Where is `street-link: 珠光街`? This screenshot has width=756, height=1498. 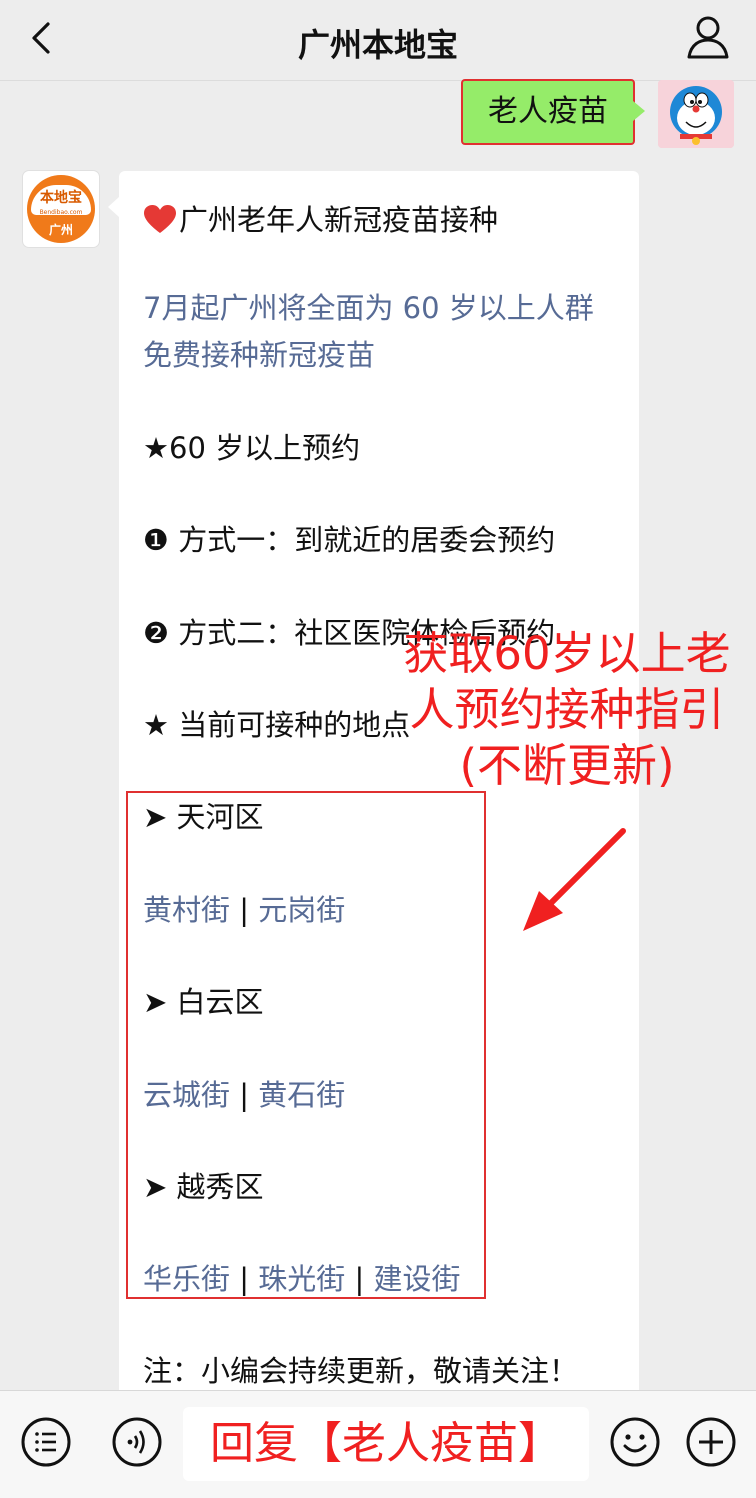
street-link: 珠光街 is located at coordinates (301, 1279).